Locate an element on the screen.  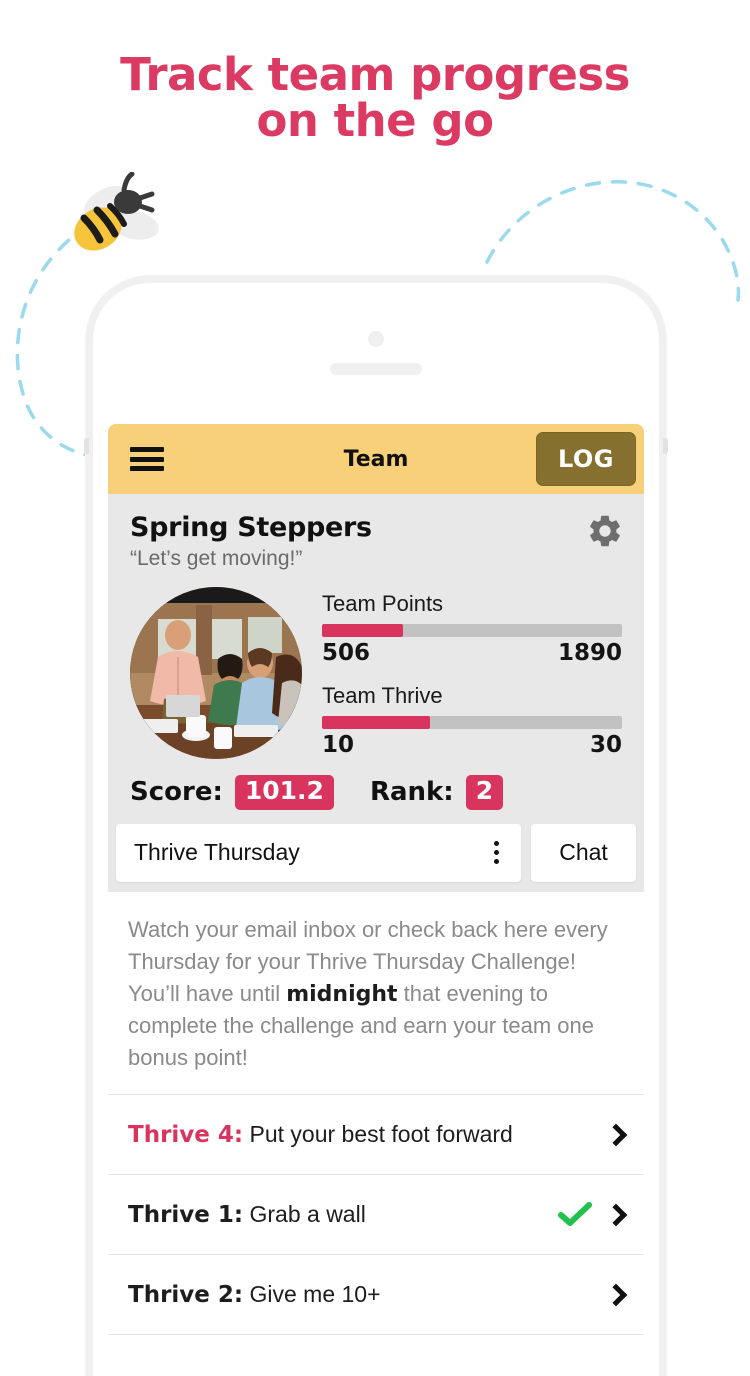
phone-button-right is located at coordinates (665, 446).